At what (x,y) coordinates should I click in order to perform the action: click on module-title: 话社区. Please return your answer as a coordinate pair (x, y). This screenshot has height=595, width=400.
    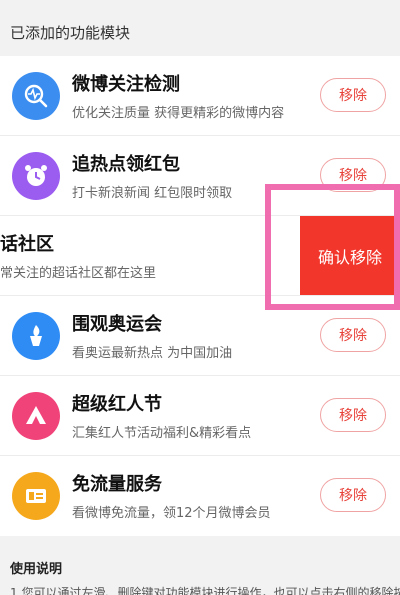
    Looking at the image, I should click on (27, 244).